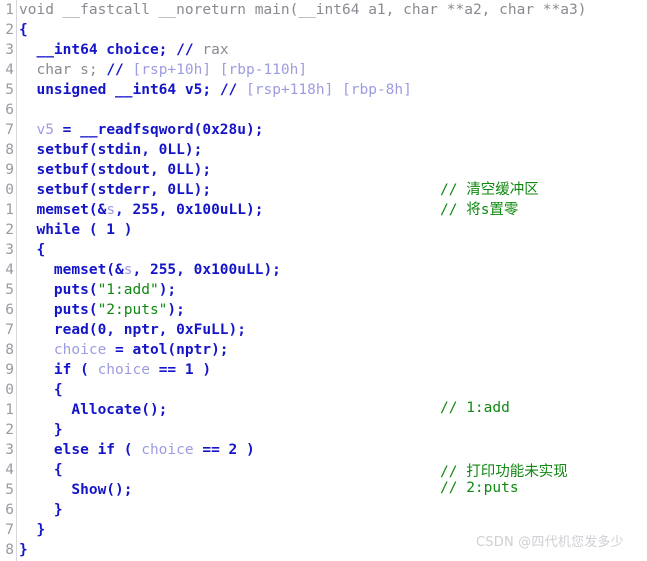 The image size is (647, 561). I want to click on code-line: read(0, nptr, 0xFuLL);, so click(332, 330).